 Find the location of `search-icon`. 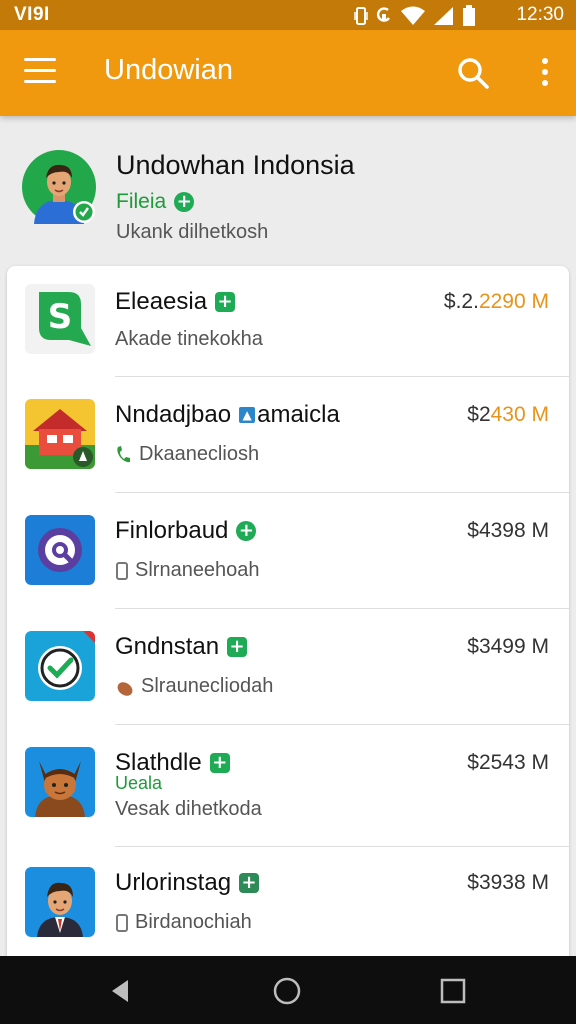

search-icon is located at coordinates (473, 73).